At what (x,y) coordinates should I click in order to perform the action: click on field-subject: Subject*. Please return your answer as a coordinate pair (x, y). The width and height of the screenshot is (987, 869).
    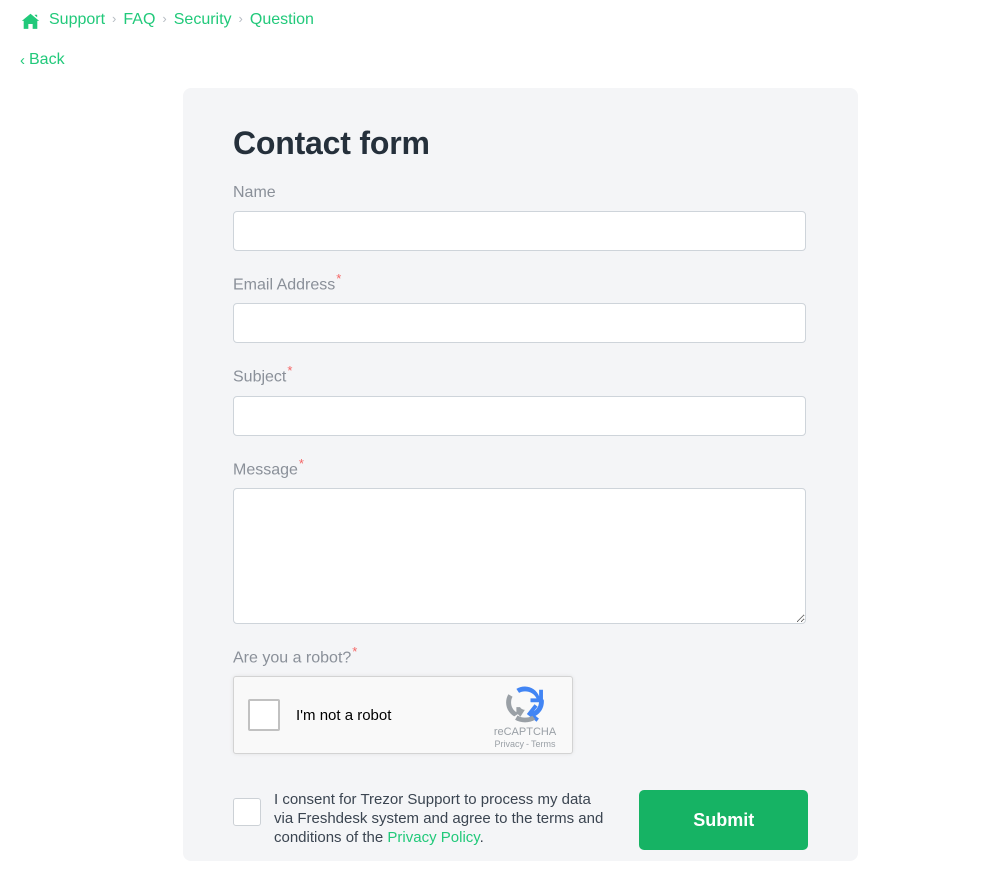
    Looking at the image, I should click on (520, 400).